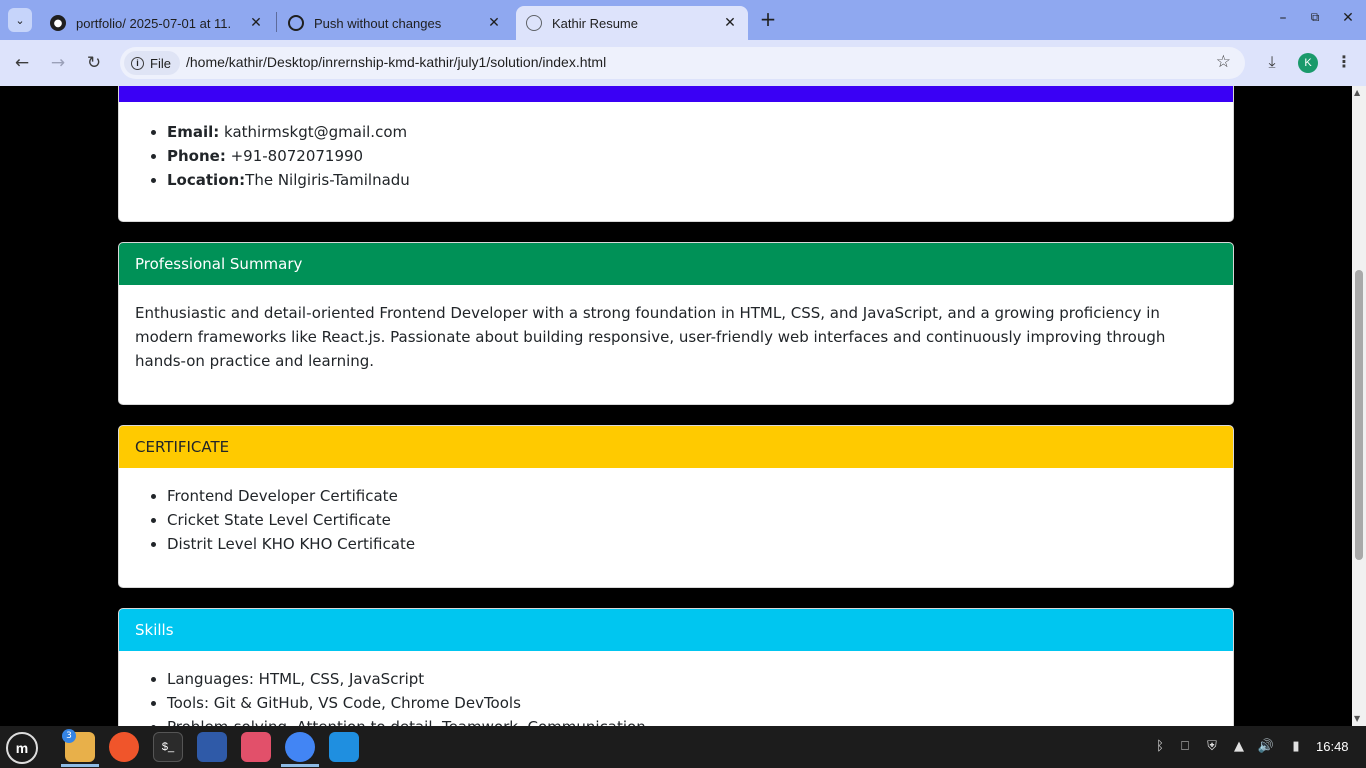 Image resolution: width=1366 pixels, height=768 pixels. I want to click on tab-search-button: ⌄, so click(20, 20).